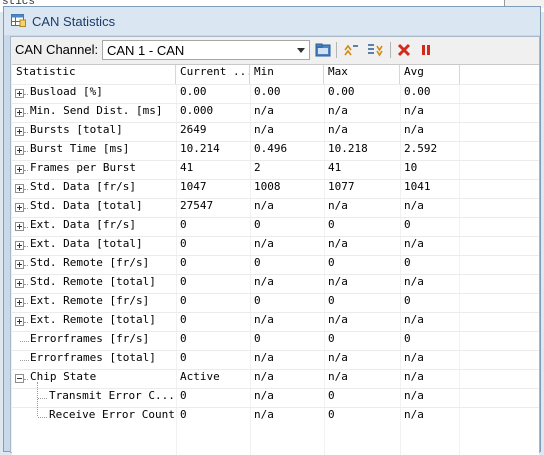 This screenshot has height=455, width=544. I want to click on column-header-min: Min, so click(287, 74).